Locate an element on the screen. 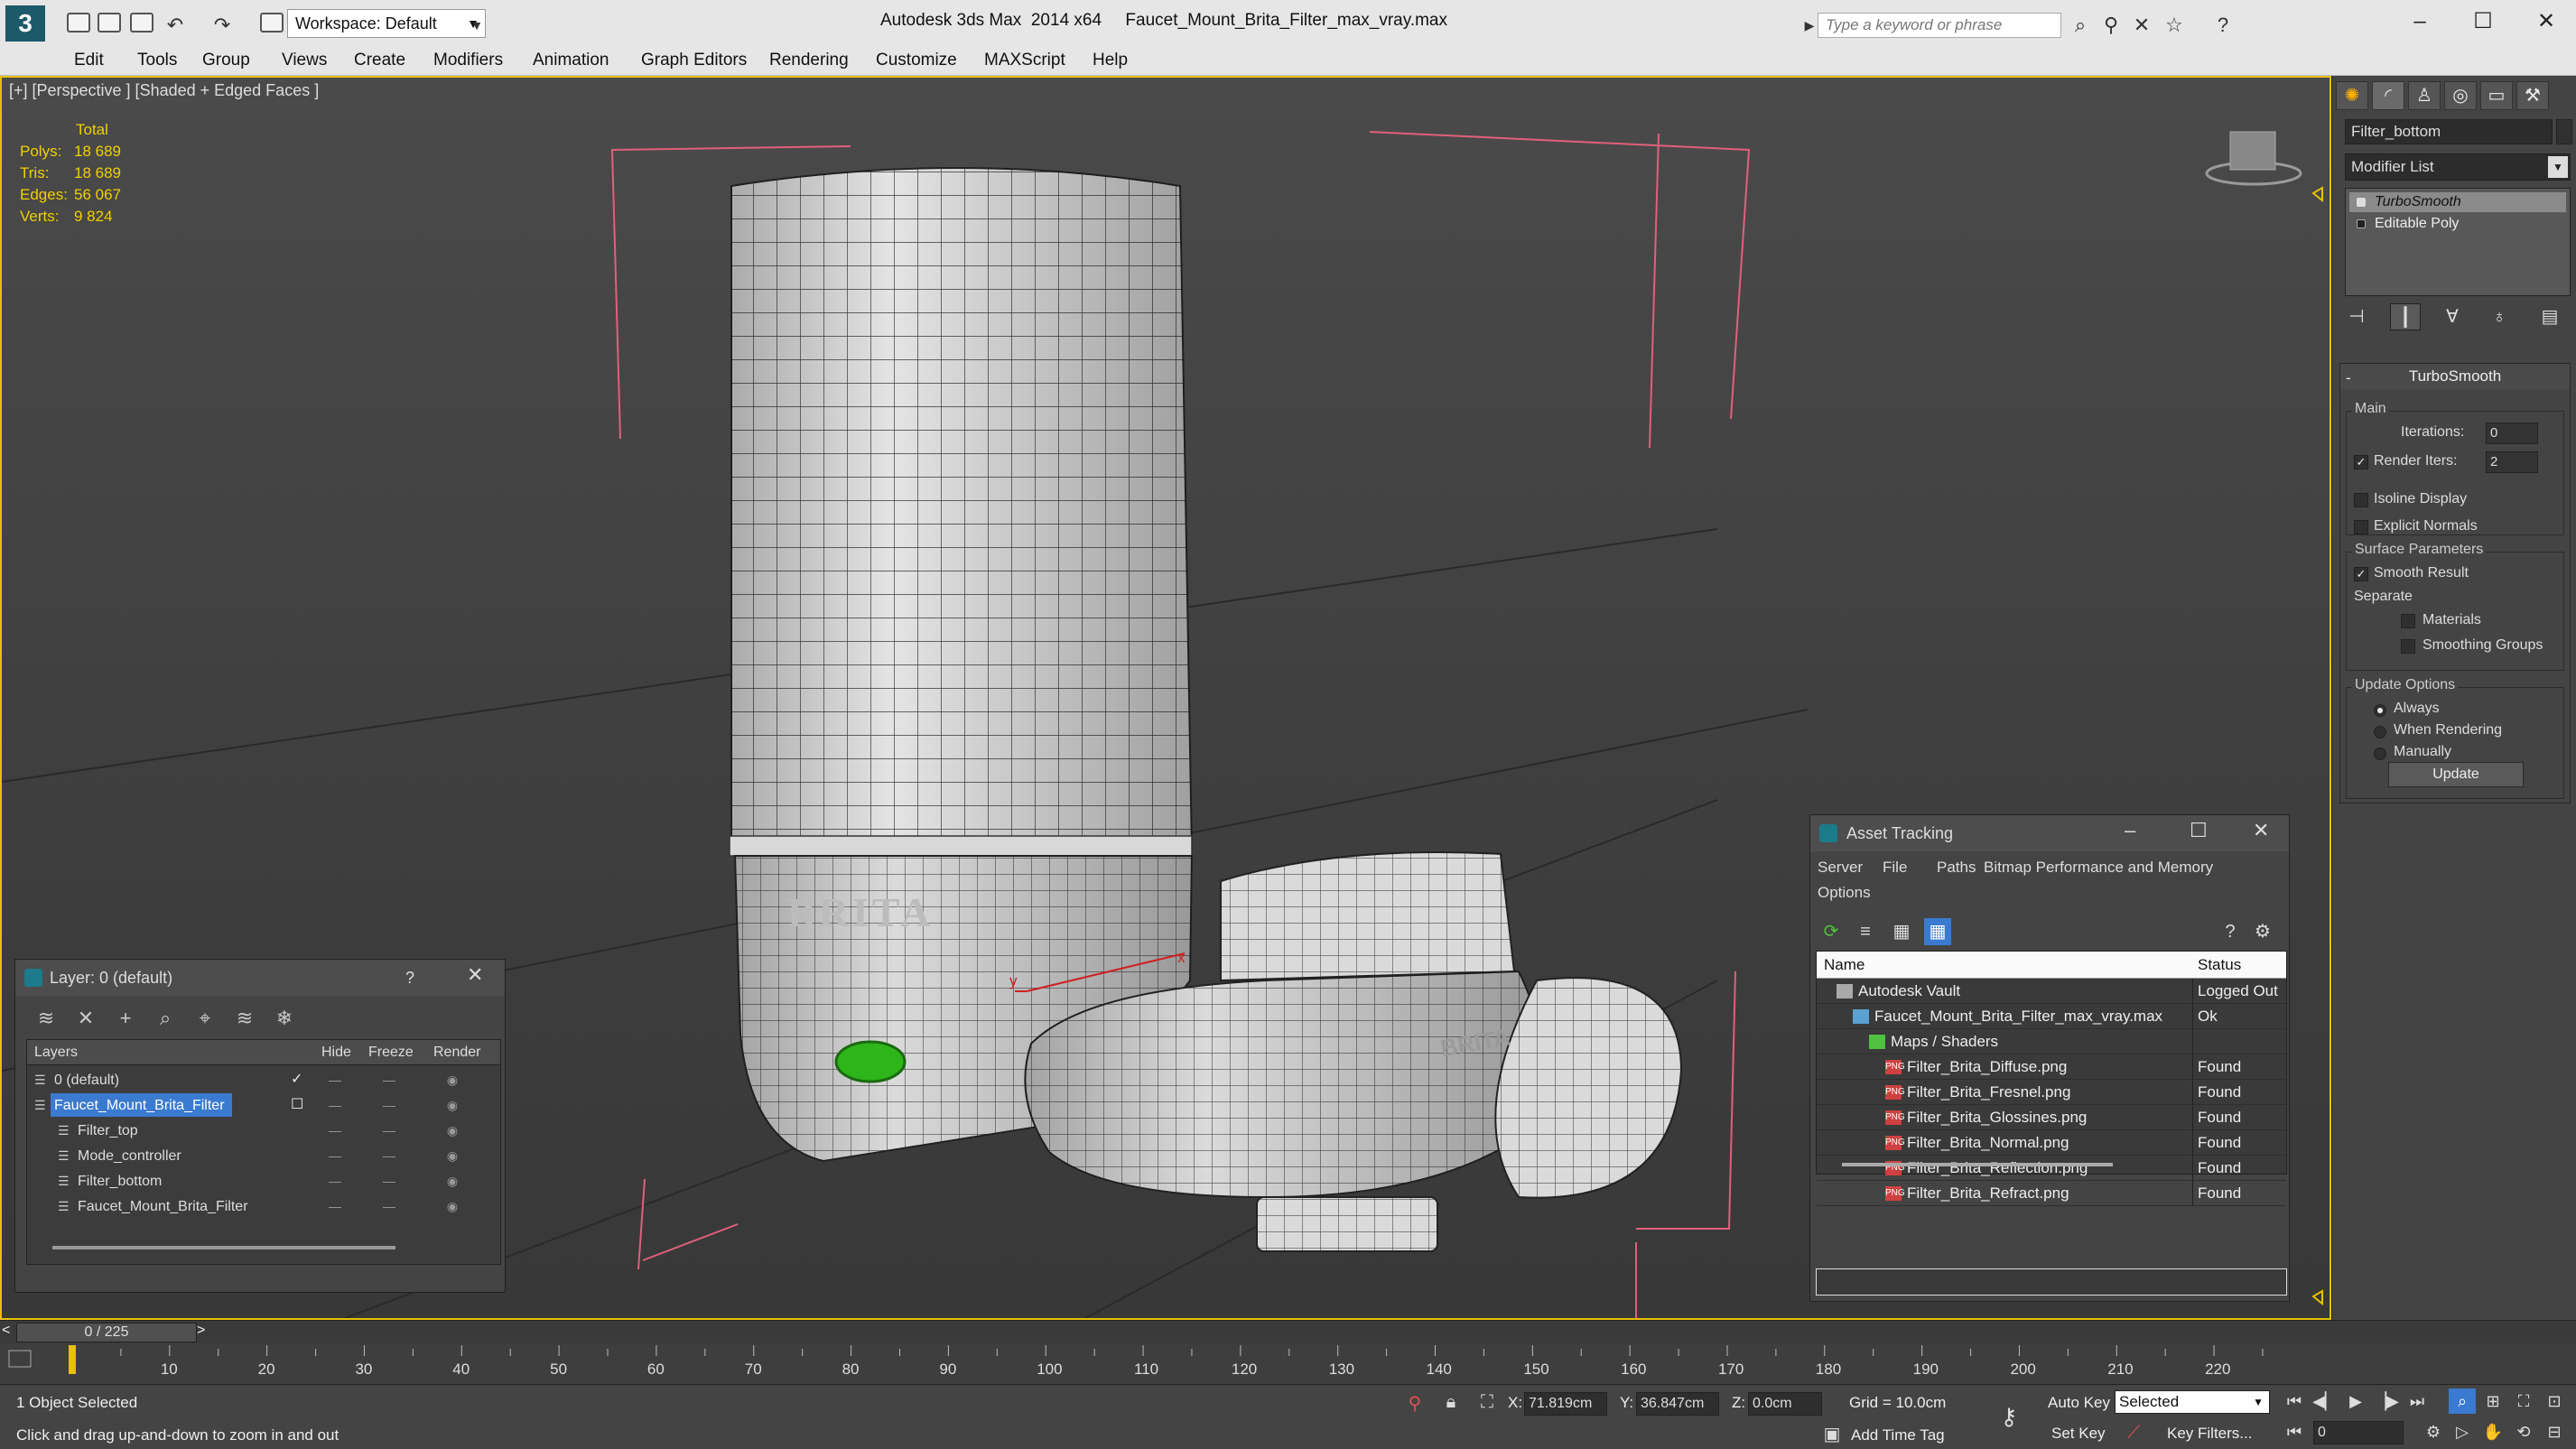 This screenshot has width=2576, height=1449. workspace-dropdown: Workspace: Default ▼ is located at coordinates (386, 23).